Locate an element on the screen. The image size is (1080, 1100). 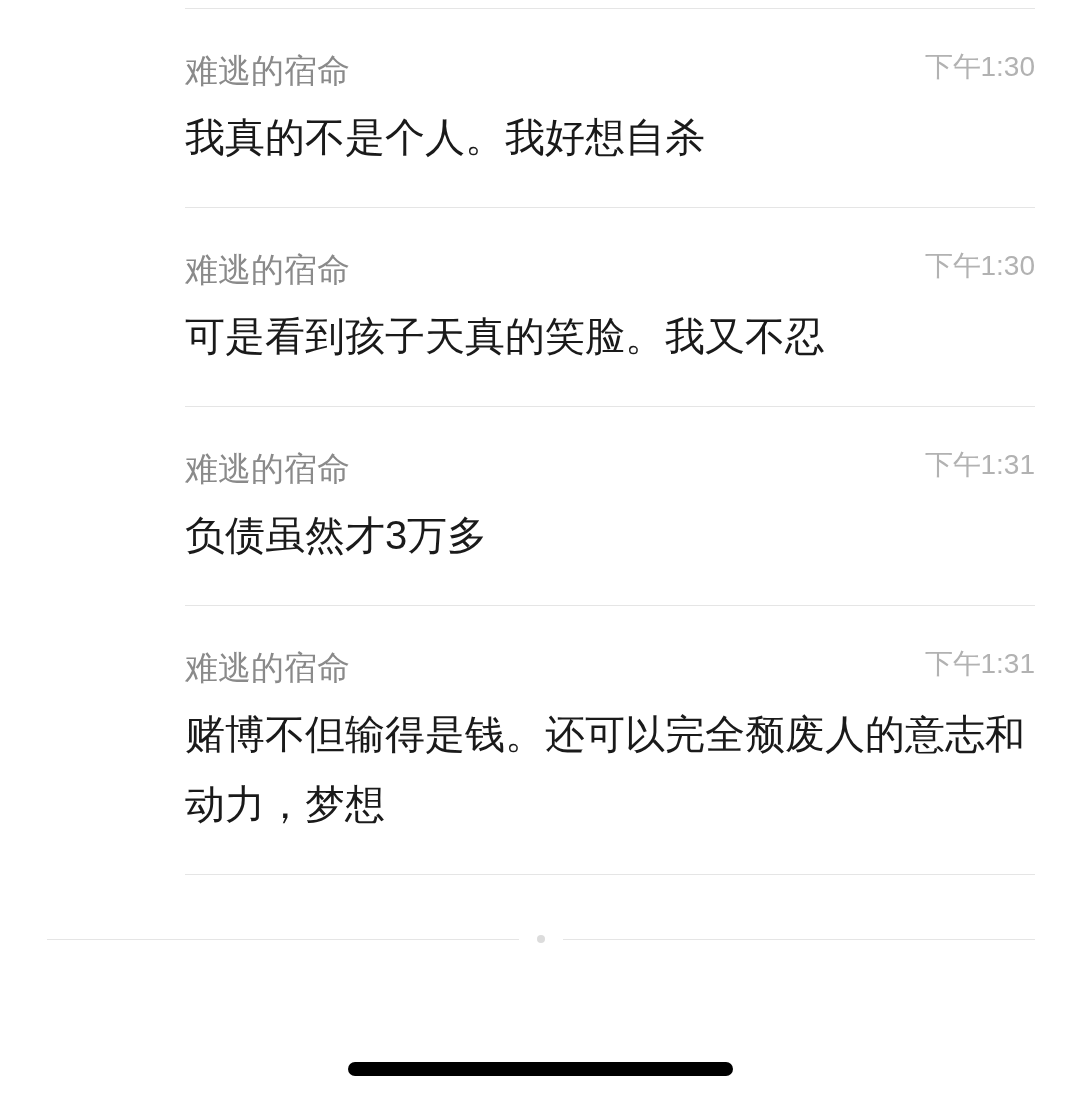
message-text: 我真的不是个人。我好想自杀 is located at coordinates (445, 137).